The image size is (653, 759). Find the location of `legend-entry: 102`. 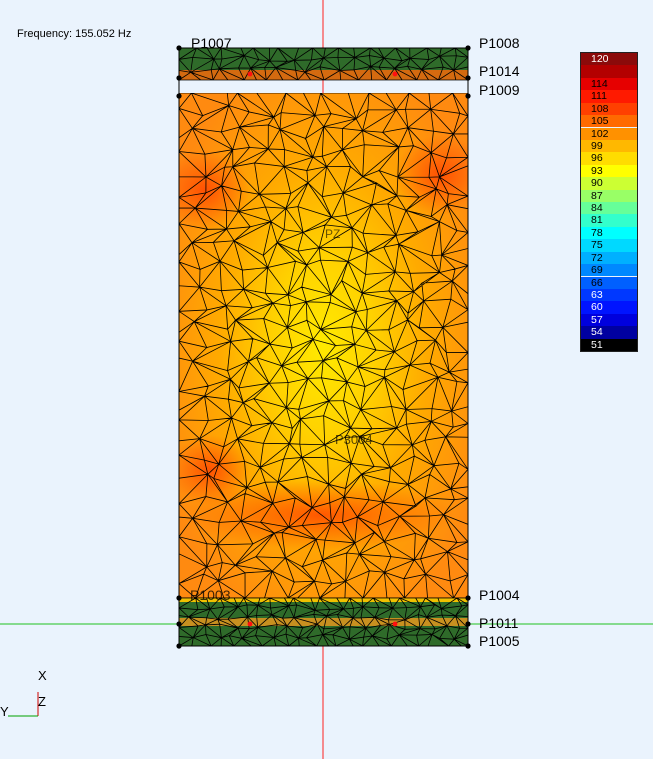

legend-entry: 102 is located at coordinates (609, 133).